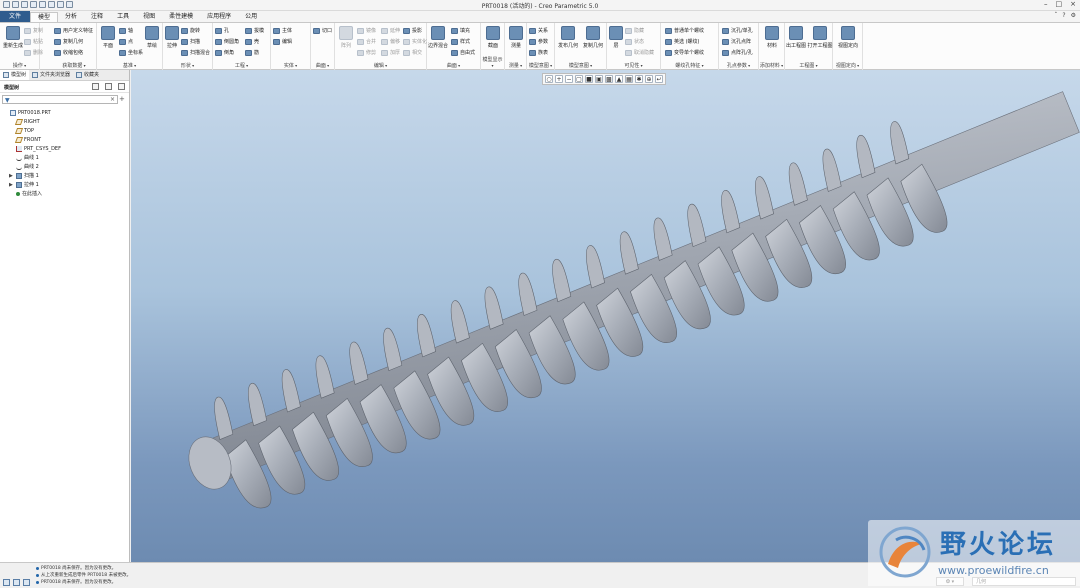 The height and width of the screenshot is (588, 1080). I want to click on sweep-button: 扫描, so click(190, 41).